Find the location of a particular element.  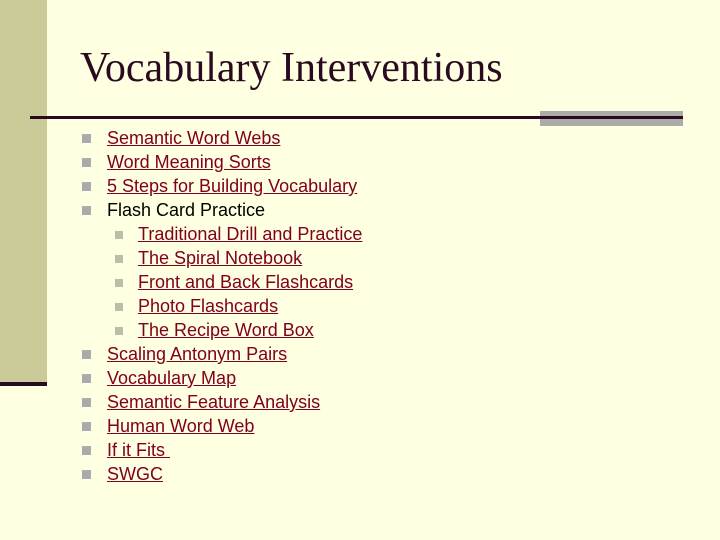

link-if-it-fits: If it Fits is located at coordinates (138, 450).